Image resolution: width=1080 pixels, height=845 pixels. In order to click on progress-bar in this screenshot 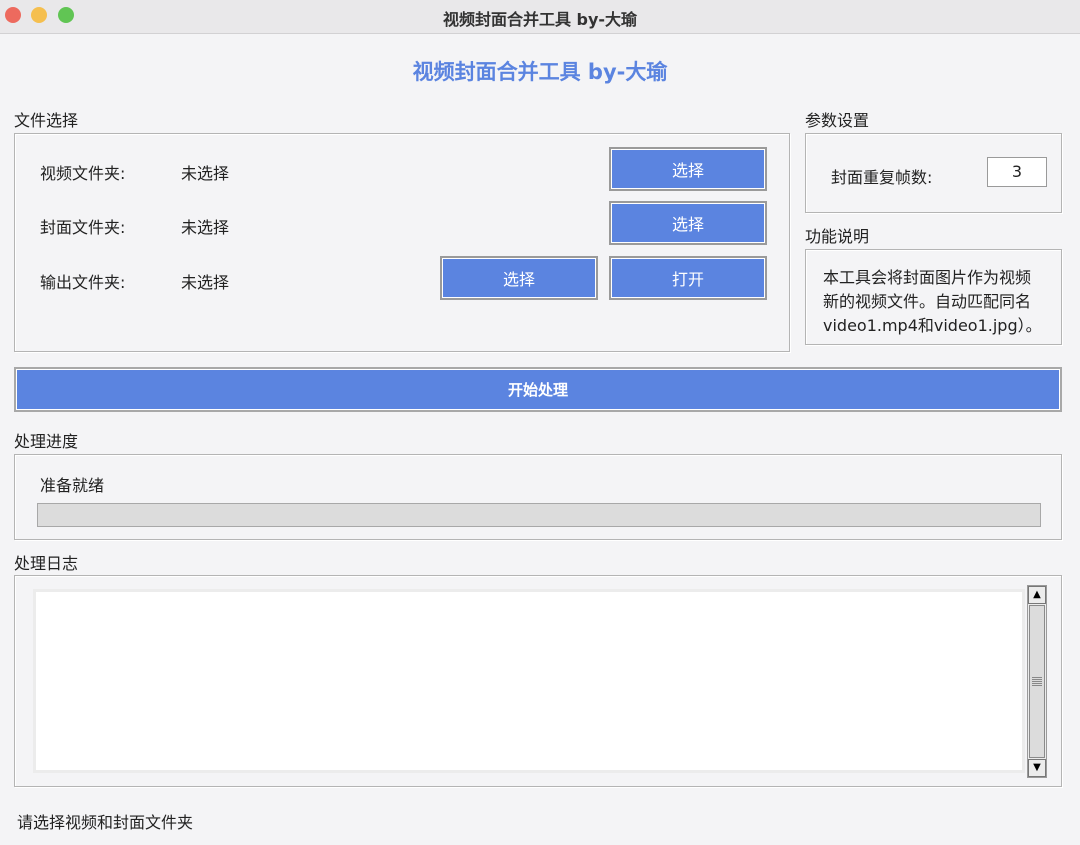, I will do `click(539, 515)`.